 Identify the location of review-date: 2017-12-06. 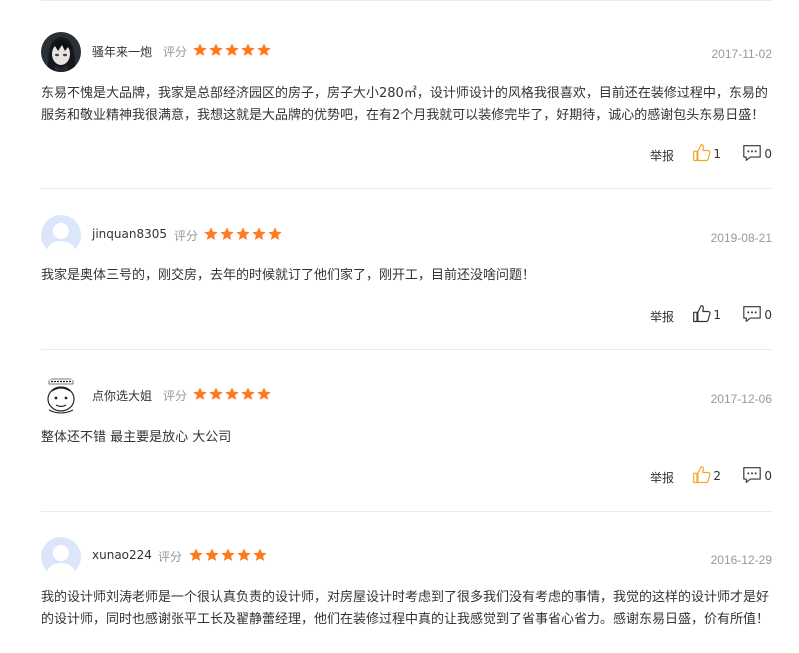
(741, 399).